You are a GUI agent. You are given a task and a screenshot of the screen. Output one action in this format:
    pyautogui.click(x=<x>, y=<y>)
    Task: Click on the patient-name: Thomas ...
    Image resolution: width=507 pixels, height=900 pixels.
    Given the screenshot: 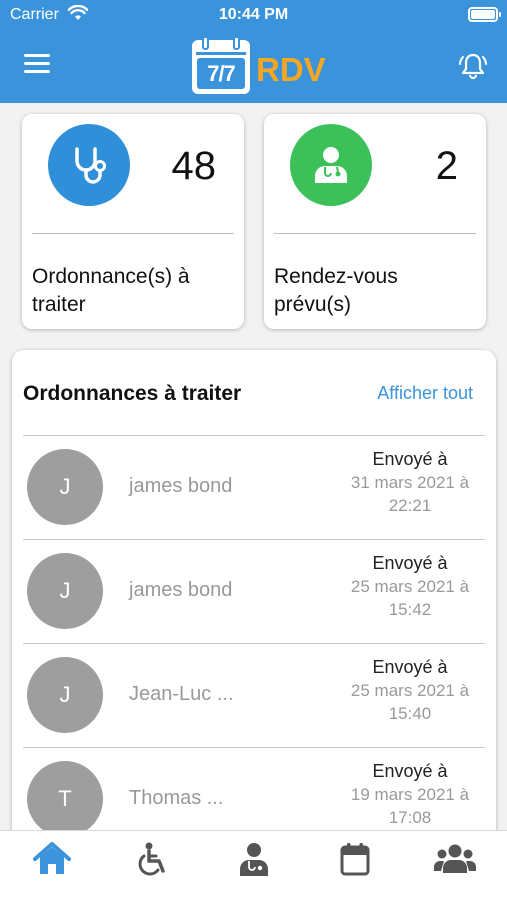 What is the action you would take?
    pyautogui.click(x=176, y=798)
    